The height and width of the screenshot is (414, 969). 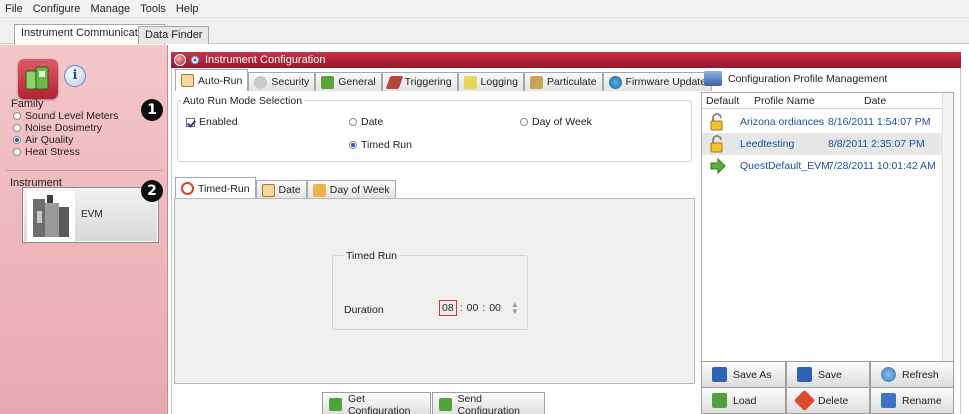 I want to click on get-configuration-button: Get Configuration, so click(x=376, y=403).